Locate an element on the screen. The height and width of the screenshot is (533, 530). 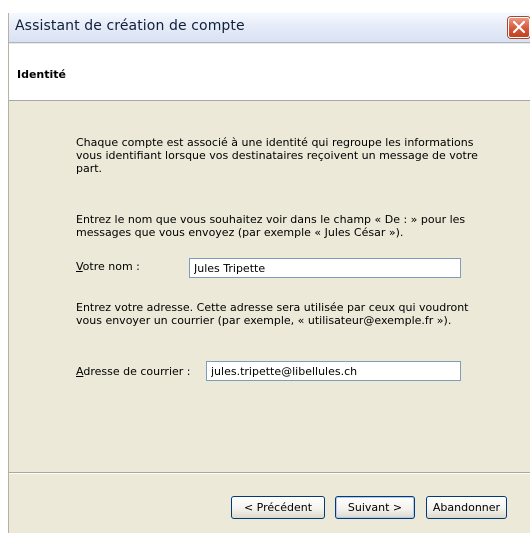
close-button is located at coordinates (519, 27).